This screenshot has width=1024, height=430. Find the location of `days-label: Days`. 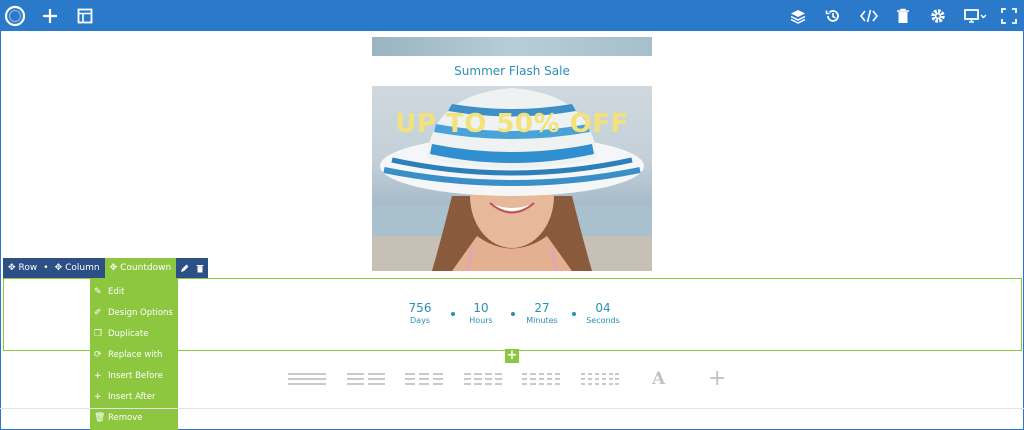

days-label: Days is located at coordinates (420, 320).